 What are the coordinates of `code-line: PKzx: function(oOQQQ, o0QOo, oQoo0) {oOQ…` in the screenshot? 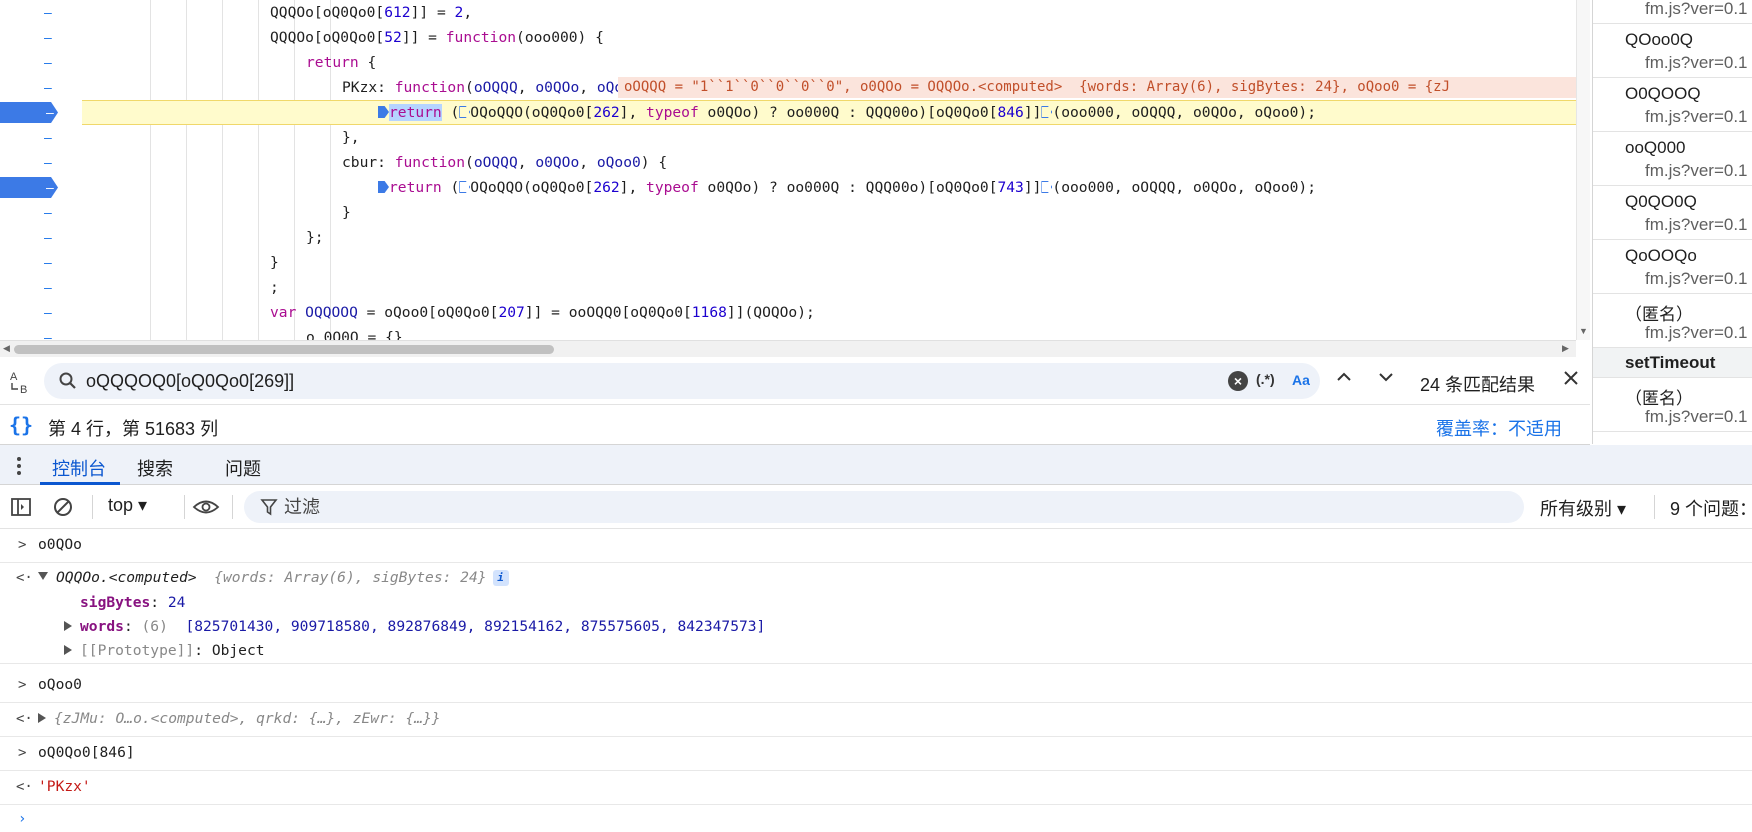 It's located at (829, 87).